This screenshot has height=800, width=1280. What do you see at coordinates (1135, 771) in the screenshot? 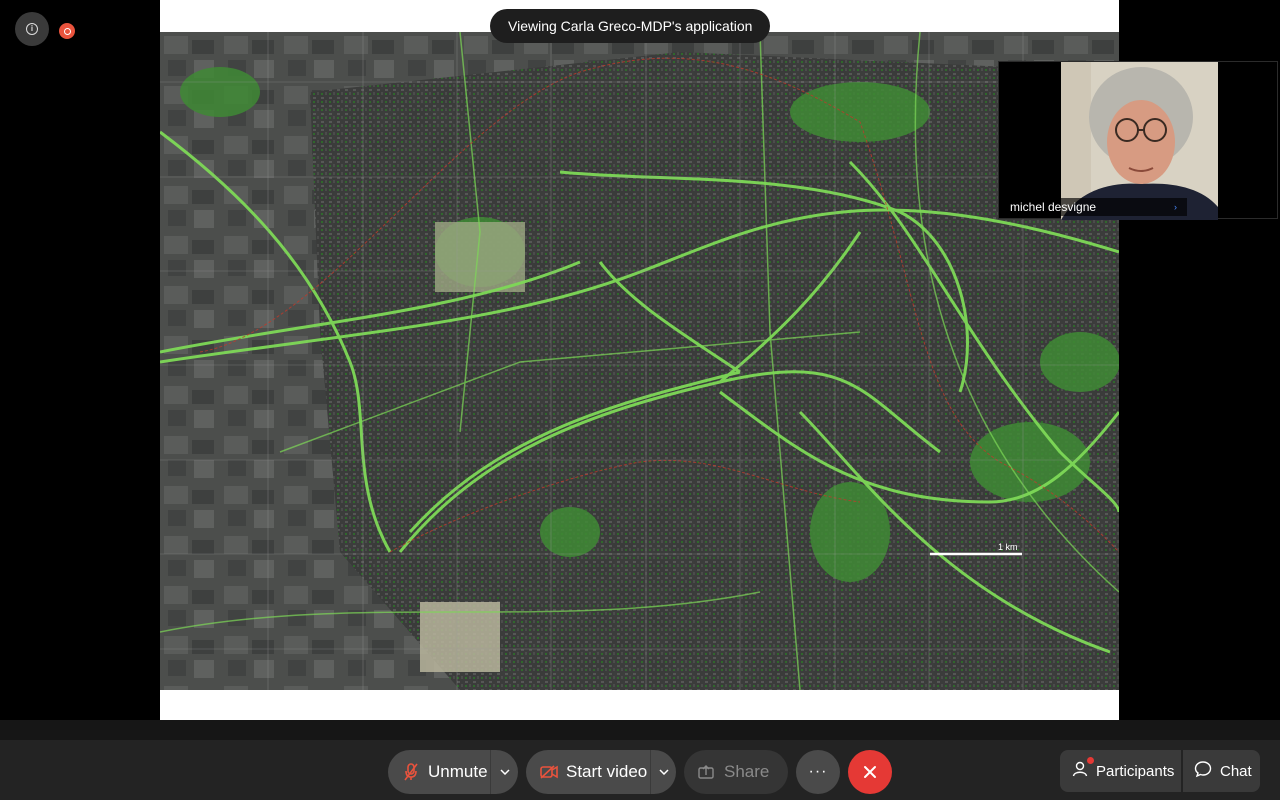
I see `participants-label: Participants` at bounding box center [1135, 771].